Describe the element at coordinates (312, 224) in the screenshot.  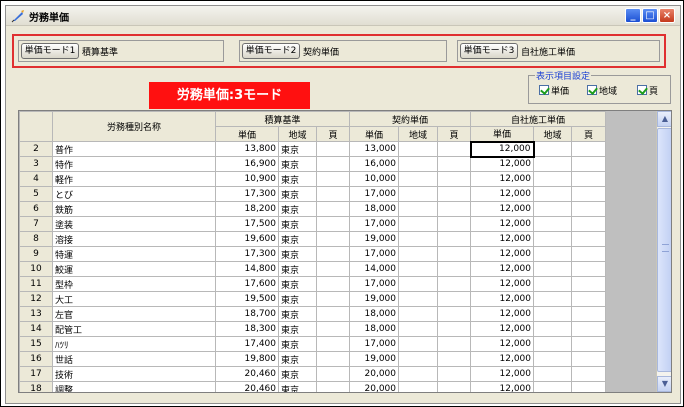
I see `table-row: 7 塗装 17,500 東京 17,000 12,000` at that location.